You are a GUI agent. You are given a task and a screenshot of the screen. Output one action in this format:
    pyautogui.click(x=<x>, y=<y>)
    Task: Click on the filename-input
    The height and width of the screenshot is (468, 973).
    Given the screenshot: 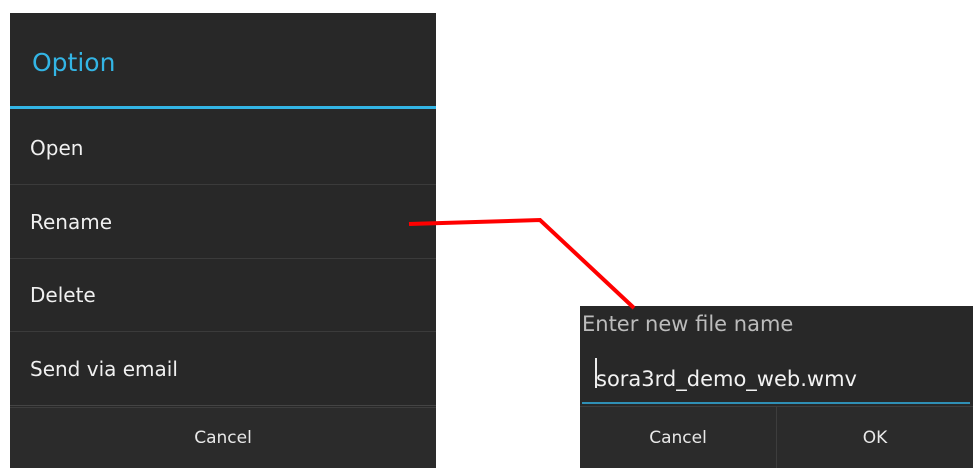 What is the action you would take?
    pyautogui.click(x=776, y=380)
    